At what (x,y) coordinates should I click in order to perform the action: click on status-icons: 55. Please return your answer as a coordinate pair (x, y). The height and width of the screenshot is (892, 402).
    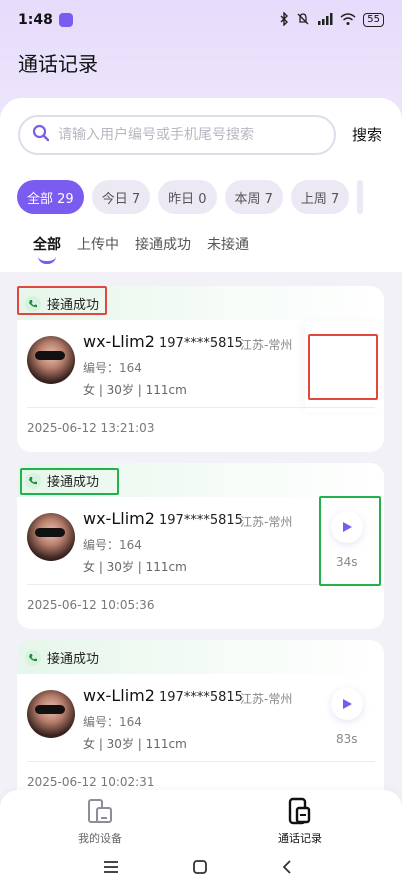
    Looking at the image, I should click on (331, 19).